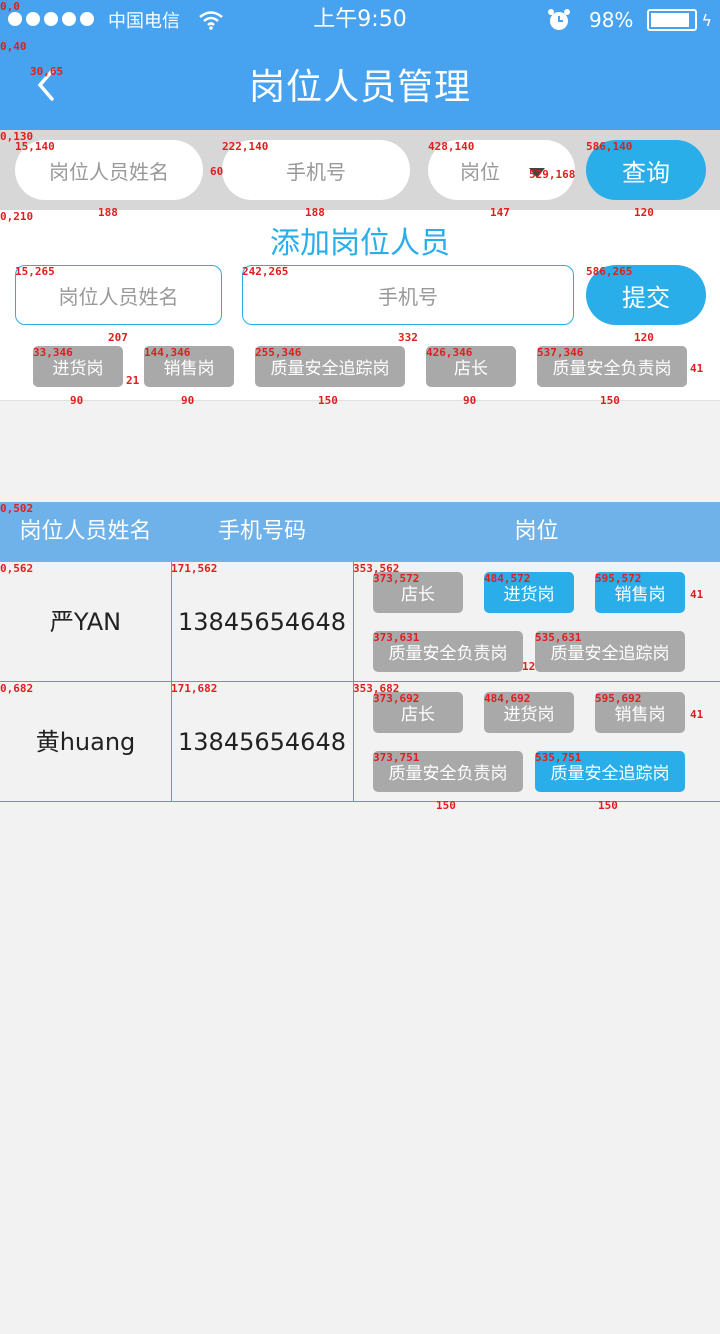  Describe the element at coordinates (167, 352) in the screenshot. I see `annotation-label: 144,346` at that location.